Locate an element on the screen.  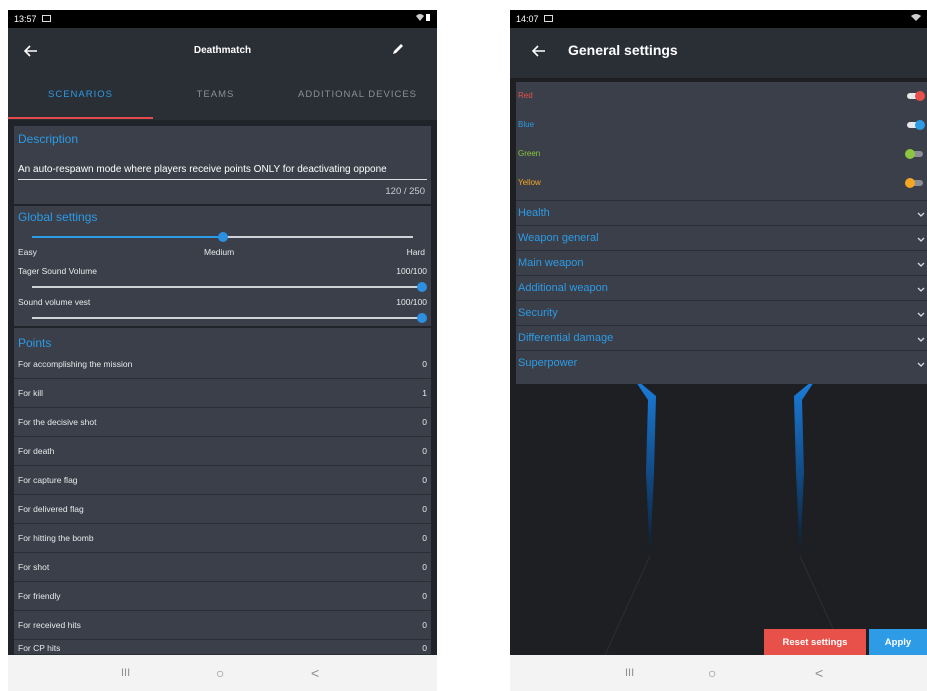
points-row-label: For accomplishing the mission is located at coordinates (75, 364).